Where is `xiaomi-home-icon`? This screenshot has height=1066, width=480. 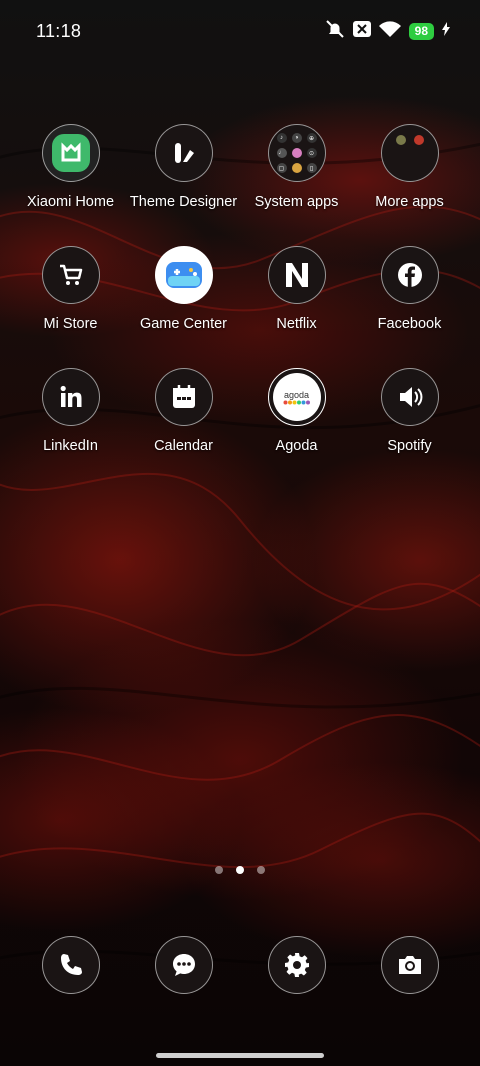
xiaomi-home-icon is located at coordinates (70, 153).